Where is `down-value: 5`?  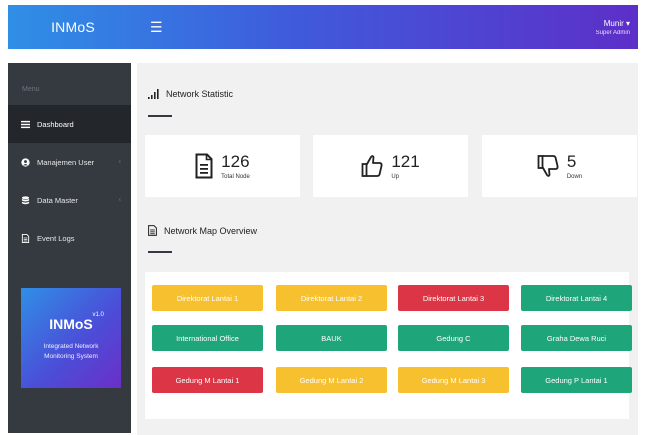 down-value: 5 is located at coordinates (571, 161).